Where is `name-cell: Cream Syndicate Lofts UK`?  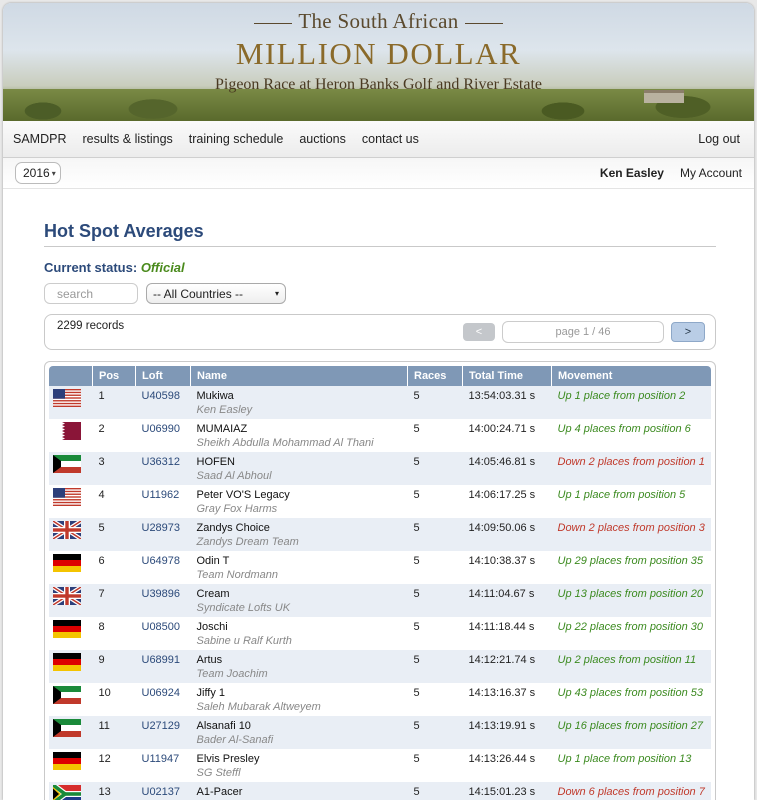 name-cell: Cream Syndicate Lofts UK is located at coordinates (299, 600).